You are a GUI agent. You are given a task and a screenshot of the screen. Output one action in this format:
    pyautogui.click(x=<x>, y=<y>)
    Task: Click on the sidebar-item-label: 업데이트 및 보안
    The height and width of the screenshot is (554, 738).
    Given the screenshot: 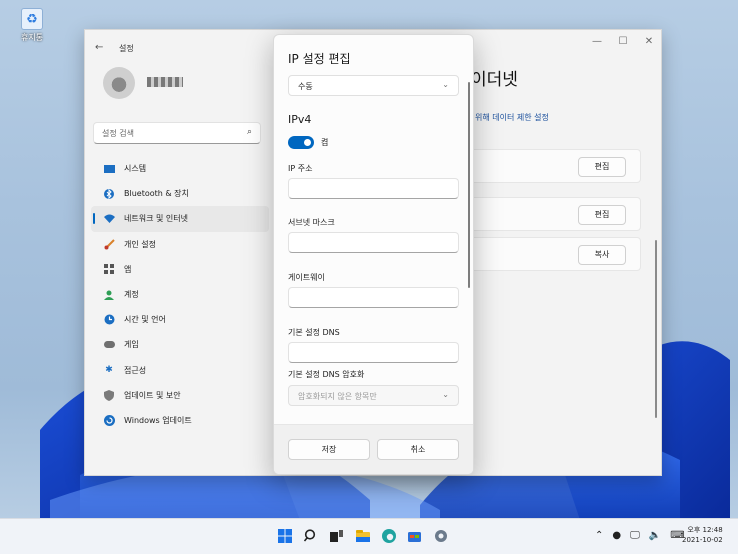 What is the action you would take?
    pyautogui.click(x=152, y=395)
    